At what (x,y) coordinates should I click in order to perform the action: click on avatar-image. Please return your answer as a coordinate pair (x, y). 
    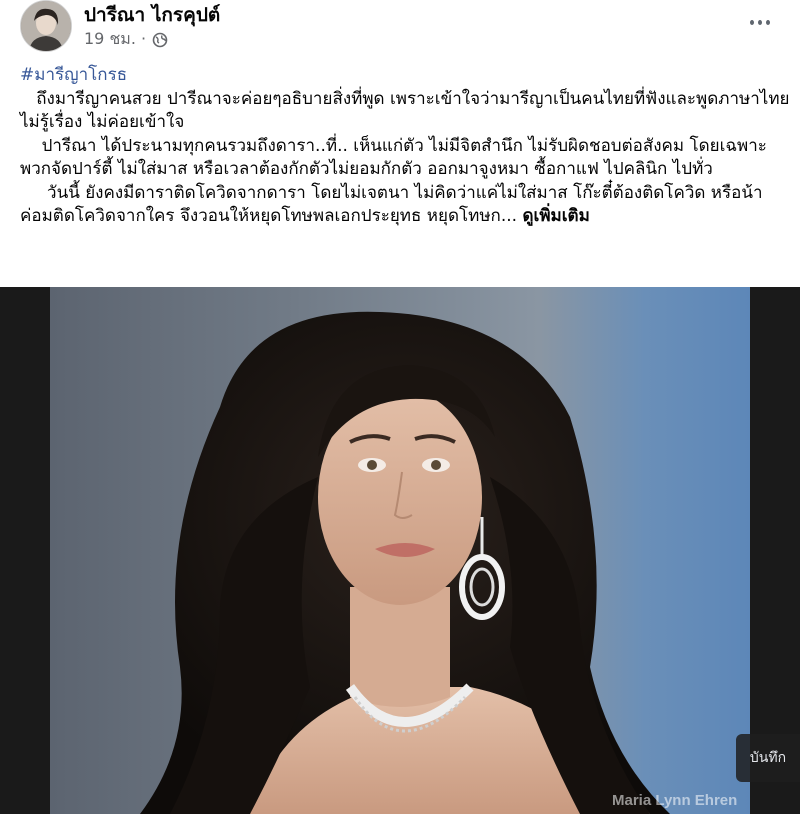
    Looking at the image, I should click on (46, 26).